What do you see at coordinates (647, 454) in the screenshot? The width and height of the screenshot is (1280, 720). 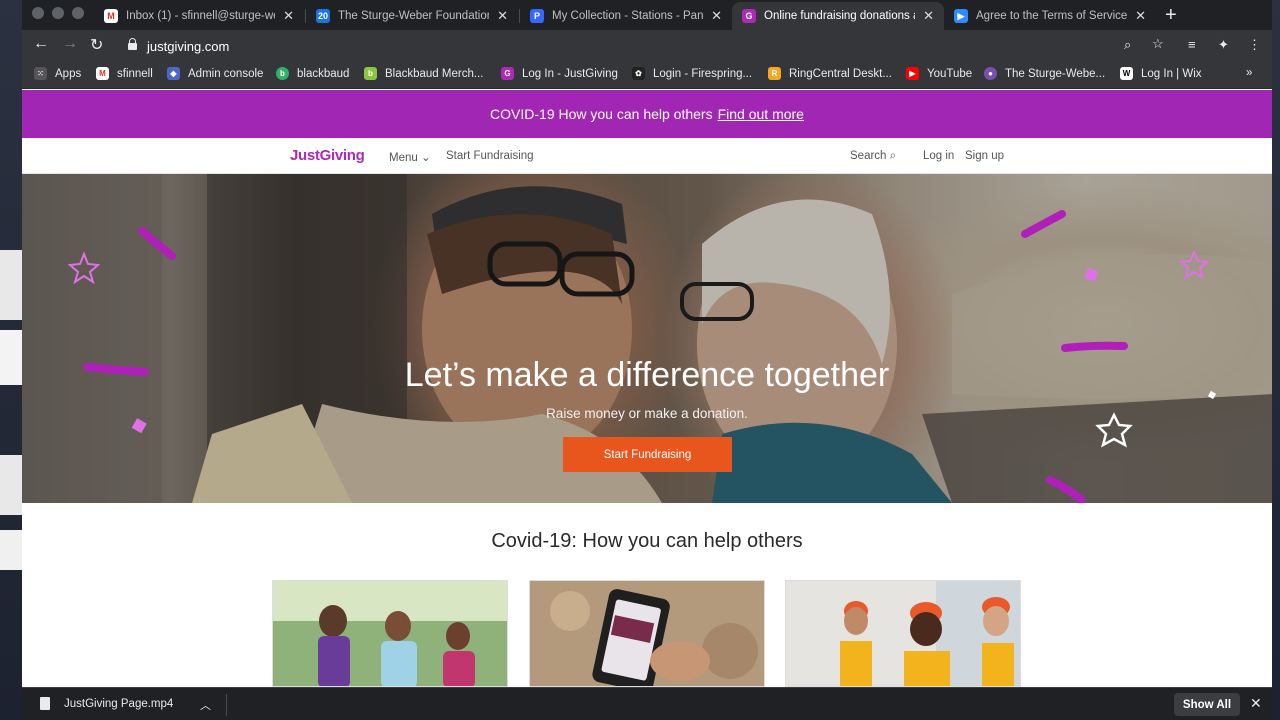 I see `start-fundraising-button: Start Fundraising` at bounding box center [647, 454].